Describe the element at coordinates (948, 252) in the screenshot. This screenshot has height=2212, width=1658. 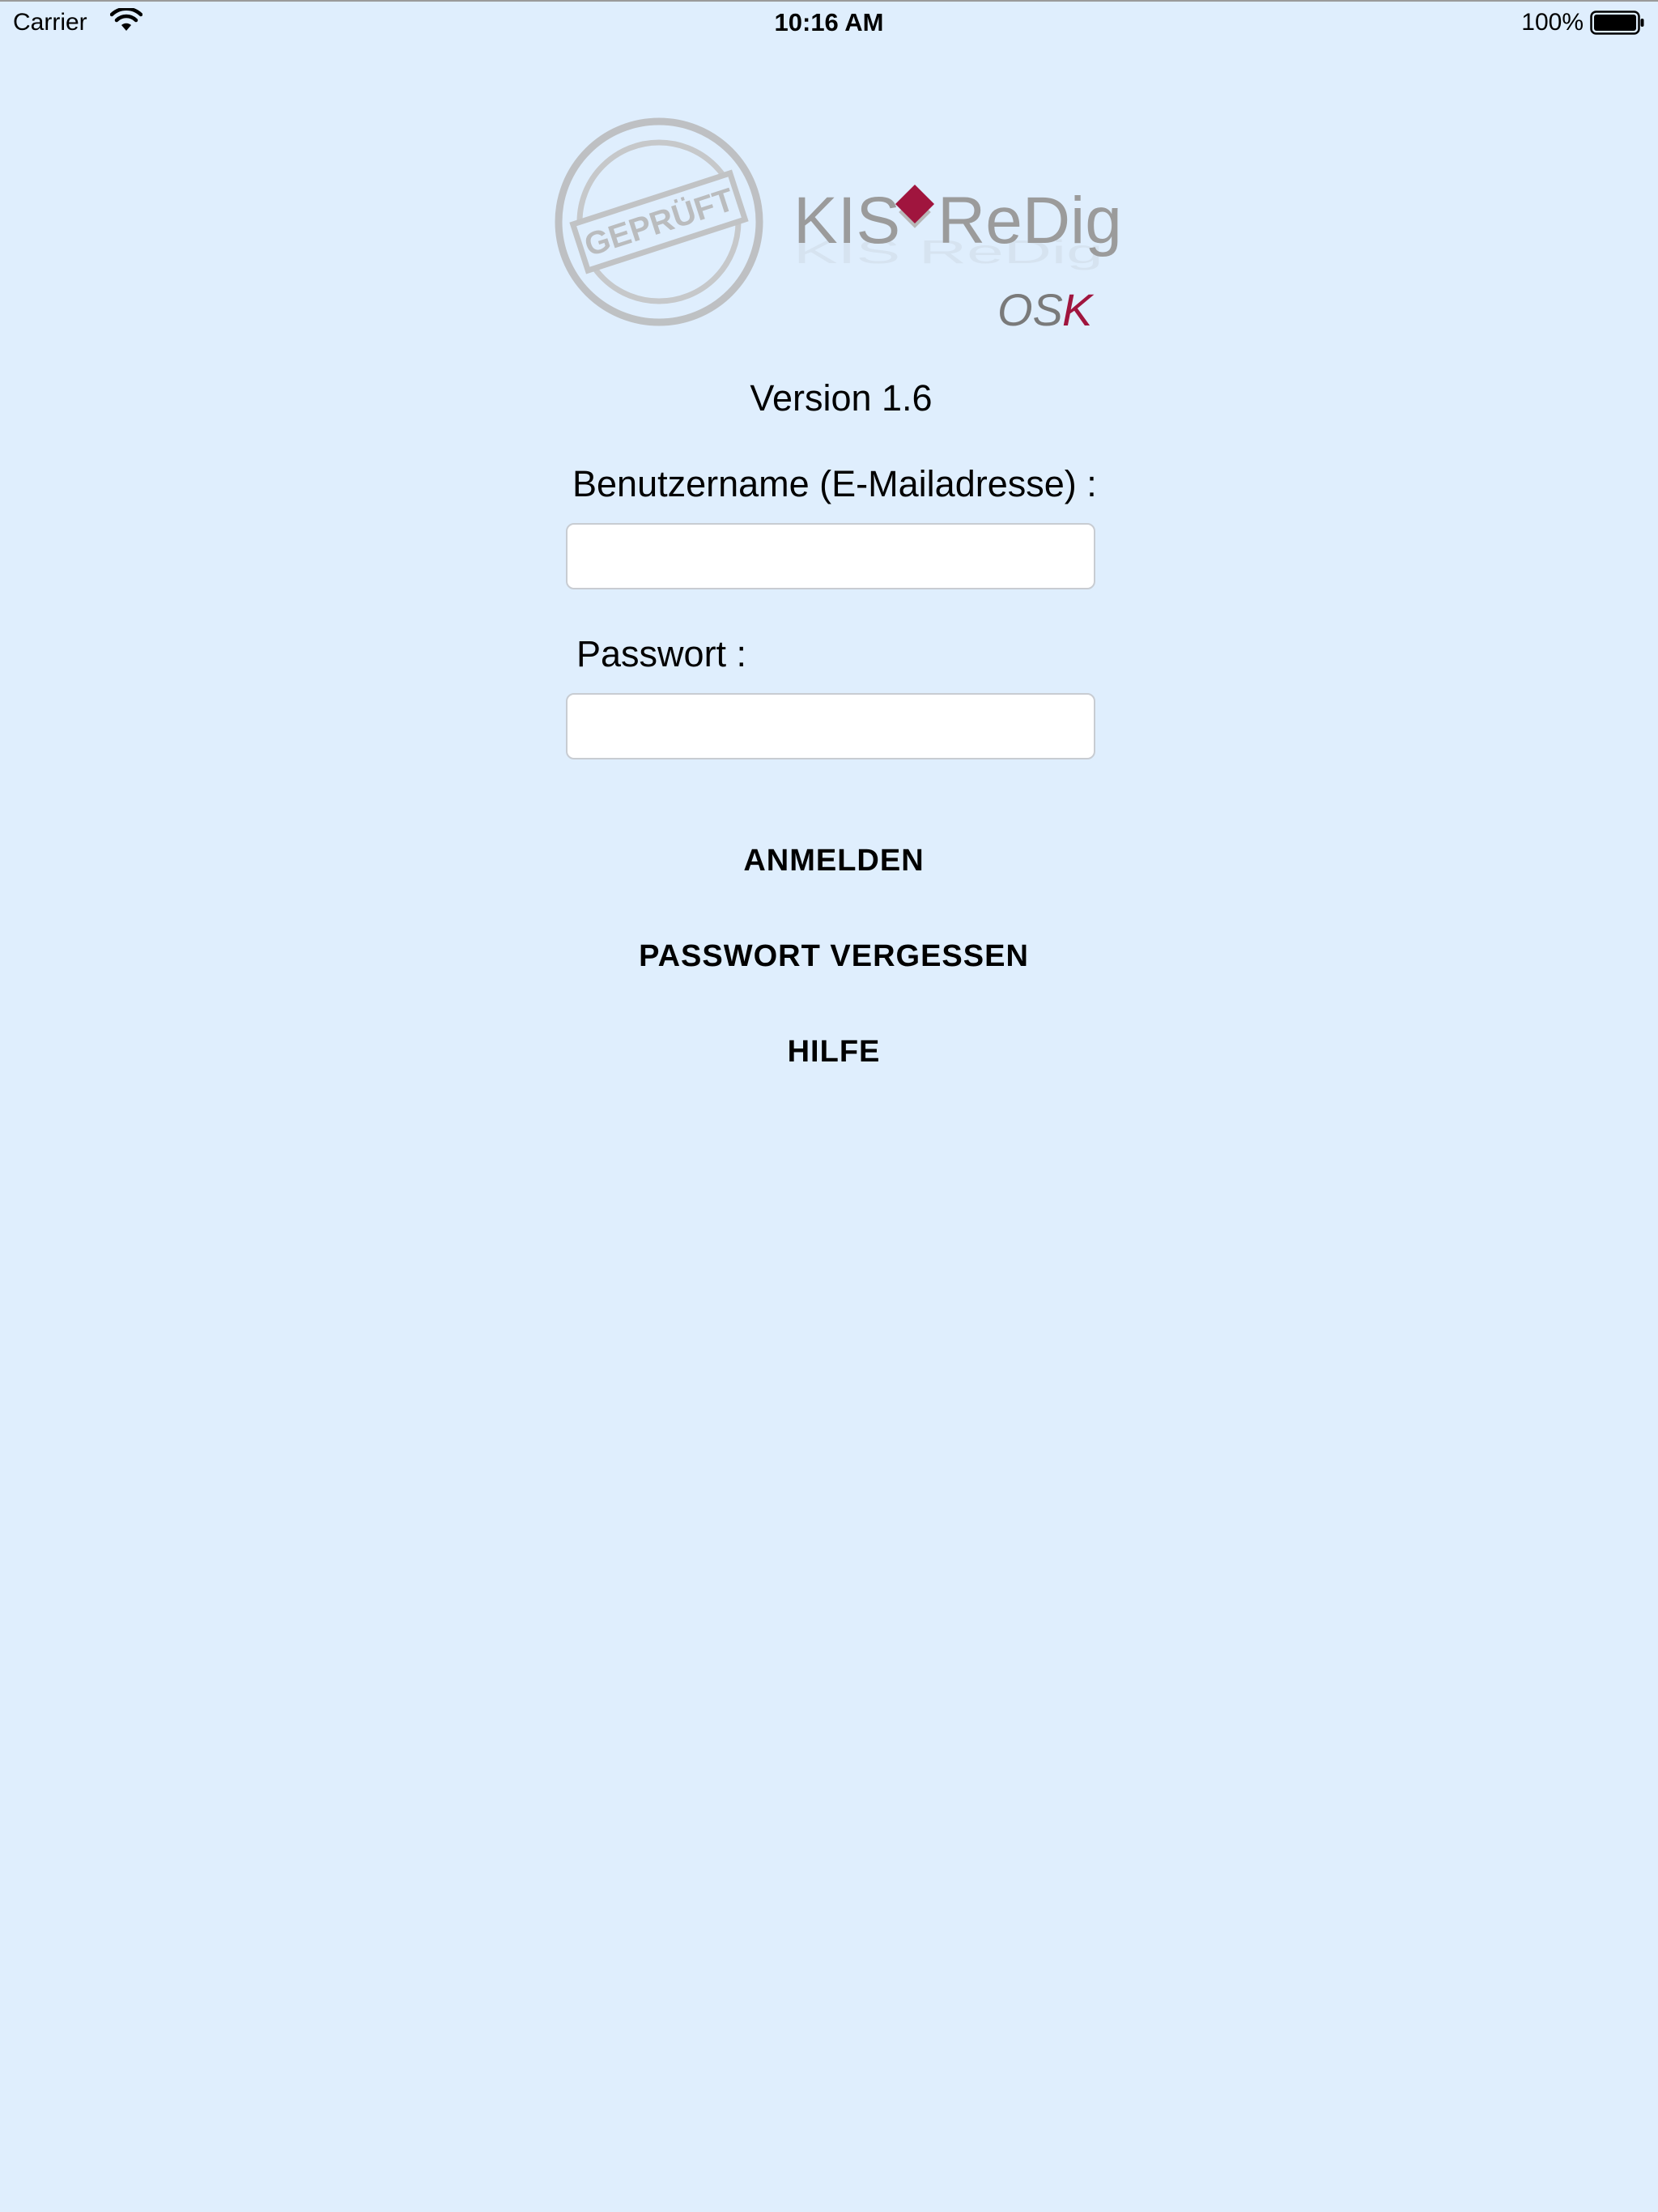
I see `svg-text: KIS ReDig` at that location.